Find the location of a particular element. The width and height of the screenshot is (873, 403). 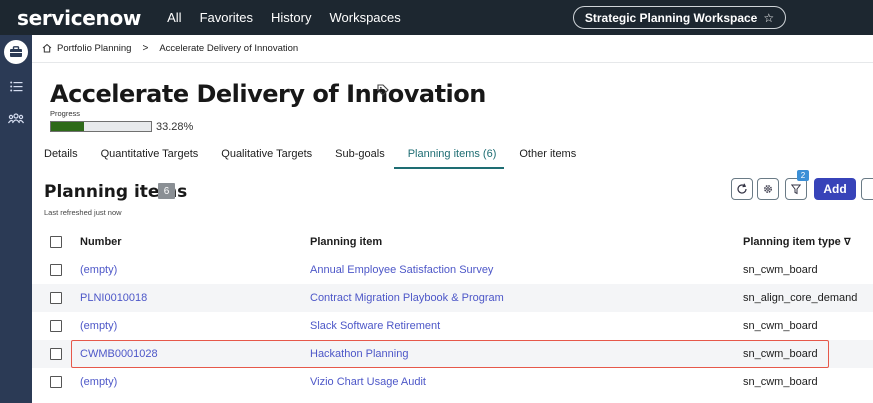

progress-label: Progress is located at coordinates (65, 113).